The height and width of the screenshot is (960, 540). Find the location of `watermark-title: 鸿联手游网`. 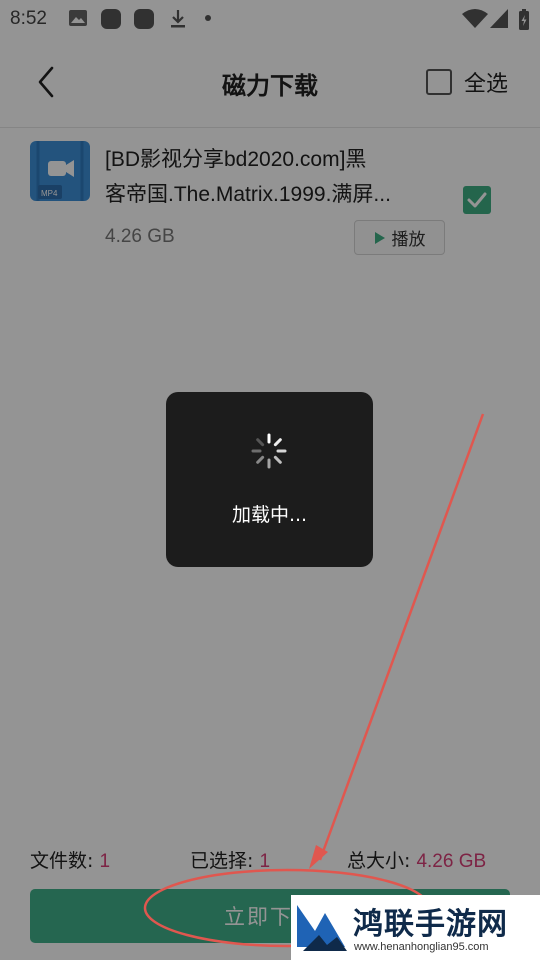

watermark-title: 鸿联手游网 is located at coordinates (430, 924).